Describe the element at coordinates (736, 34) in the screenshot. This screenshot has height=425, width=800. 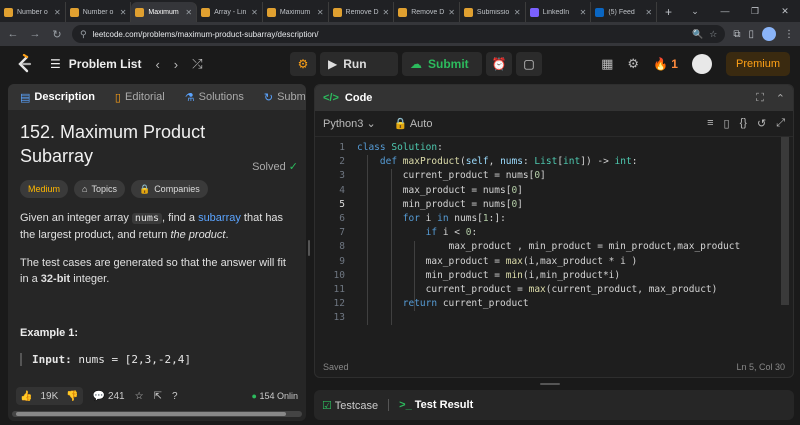
I see `extensions-icon: ⧉` at that location.